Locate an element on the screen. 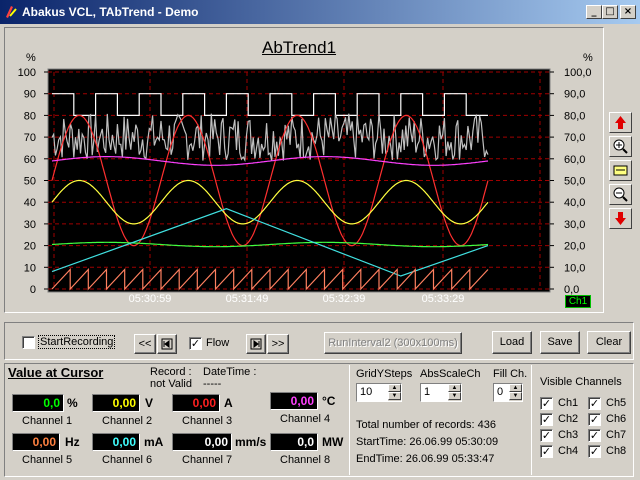 The image size is (640, 480). rewind-button: << is located at coordinates (145, 344).